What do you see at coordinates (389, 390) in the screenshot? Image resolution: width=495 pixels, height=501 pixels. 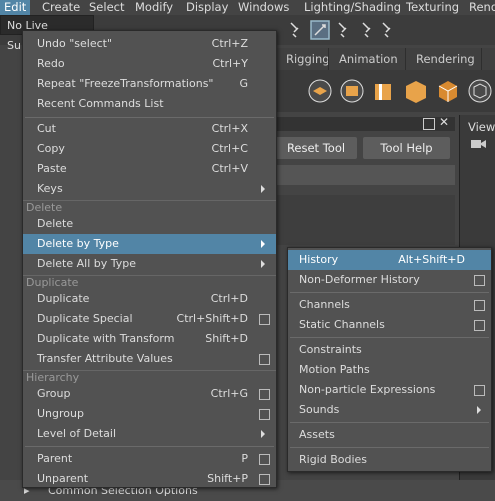 I see `menu-item-non-particle-expressions: Non-particle Expressions` at bounding box center [389, 390].